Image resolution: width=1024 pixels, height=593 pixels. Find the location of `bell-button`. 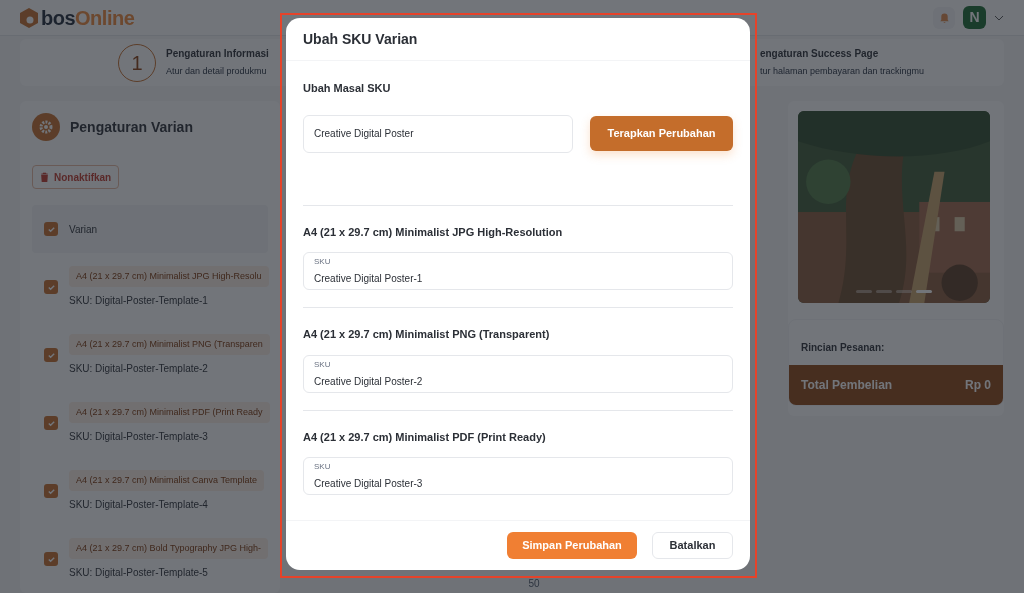

bell-button is located at coordinates (944, 17).